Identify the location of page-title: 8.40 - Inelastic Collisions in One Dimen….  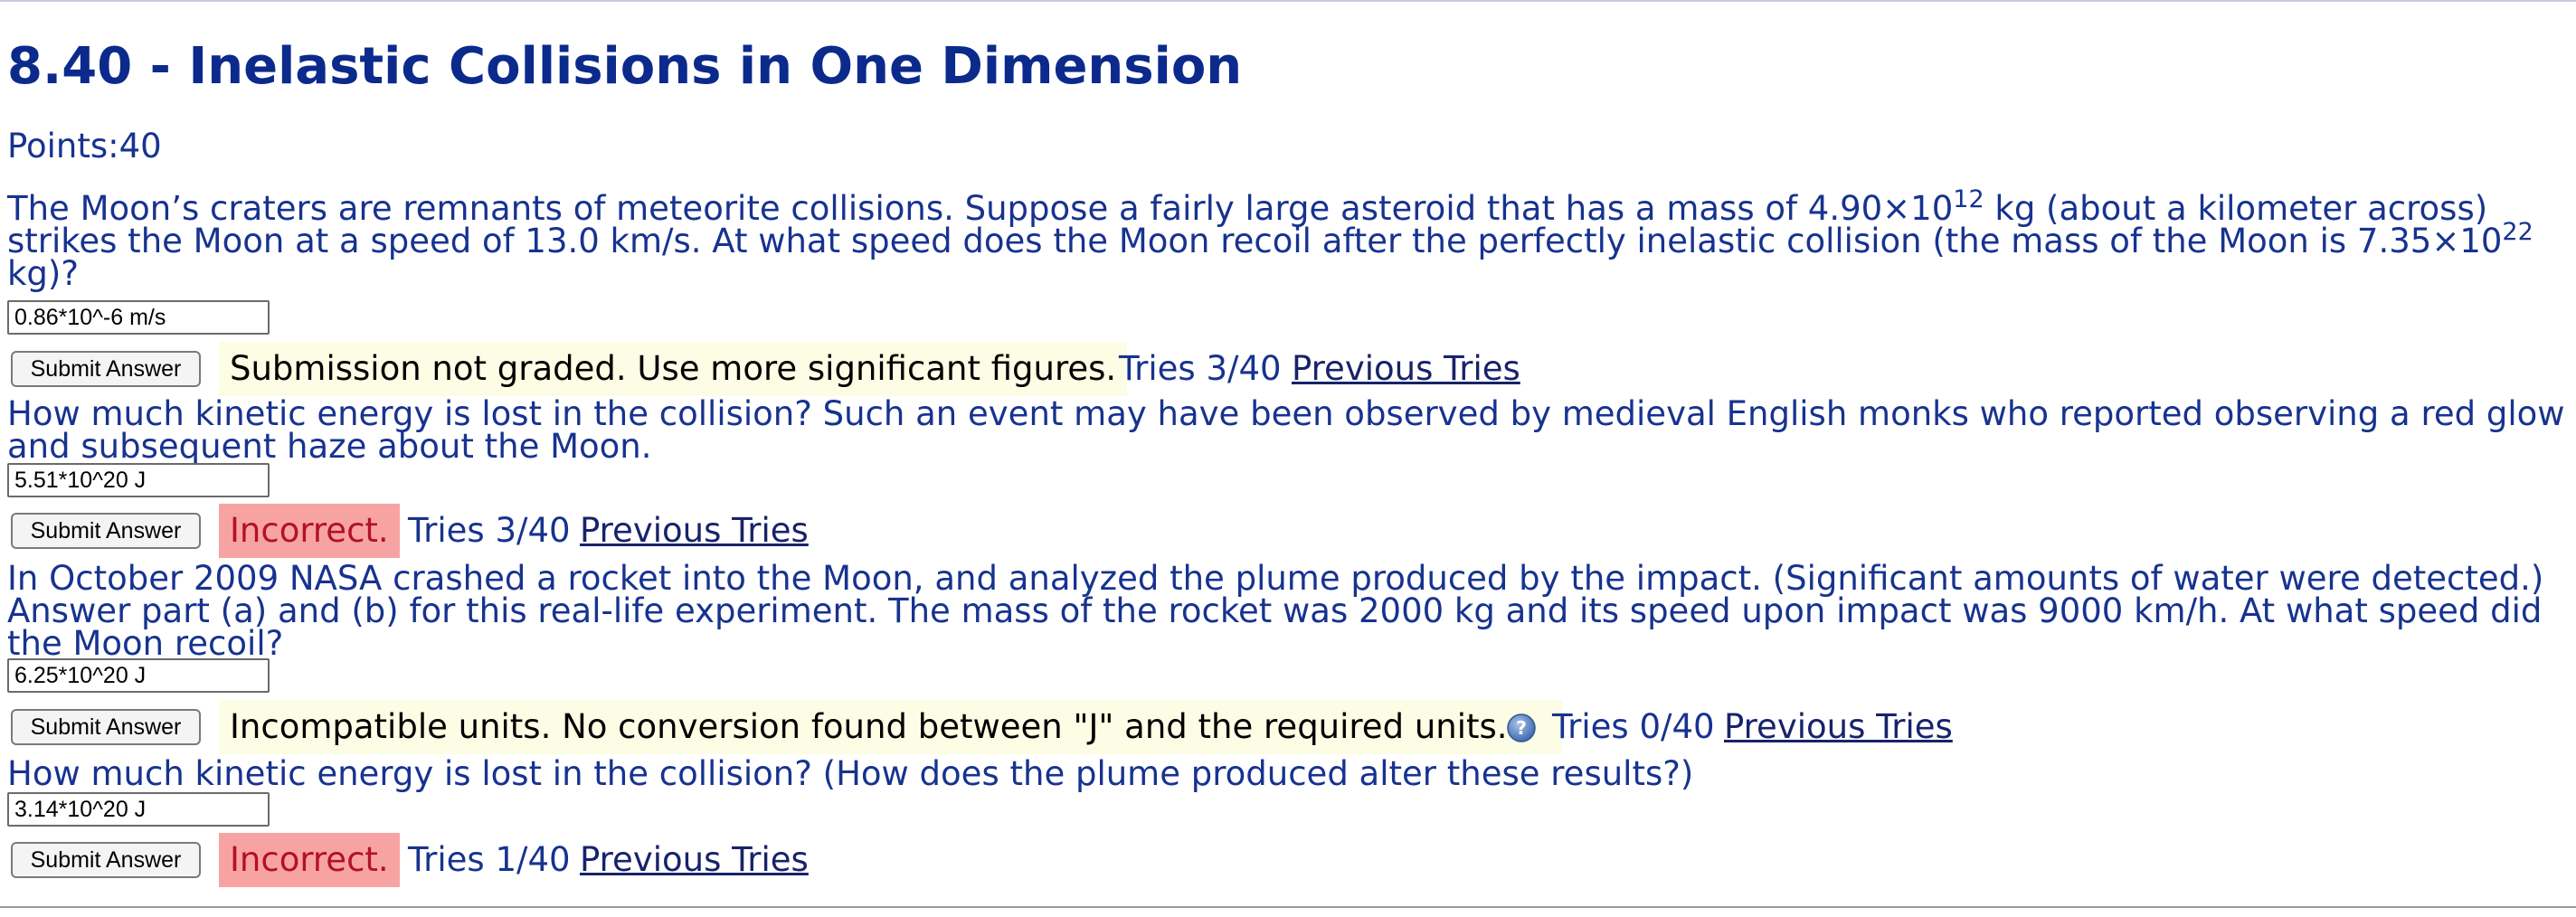
(625, 66).